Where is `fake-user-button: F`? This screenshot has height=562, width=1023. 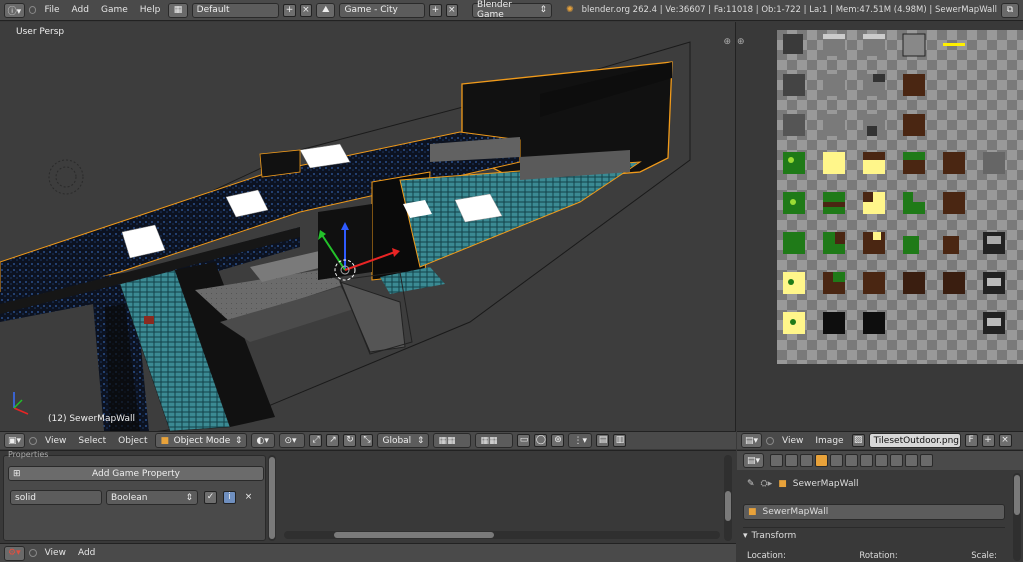 fake-user-button: F is located at coordinates (971, 440).